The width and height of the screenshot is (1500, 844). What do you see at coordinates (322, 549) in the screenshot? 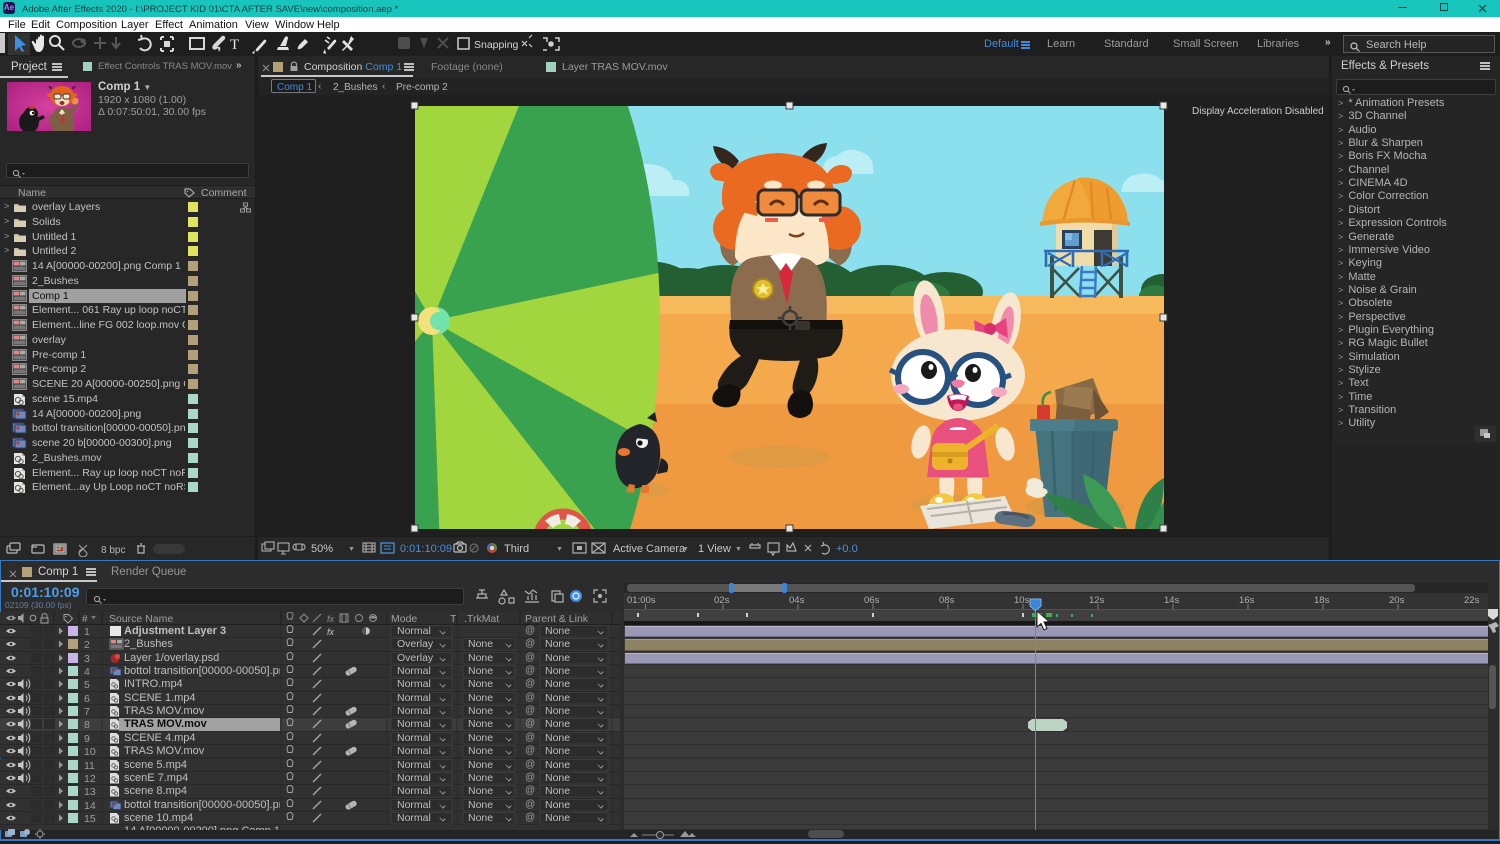
I see `svg-text: 50%` at bounding box center [322, 549].